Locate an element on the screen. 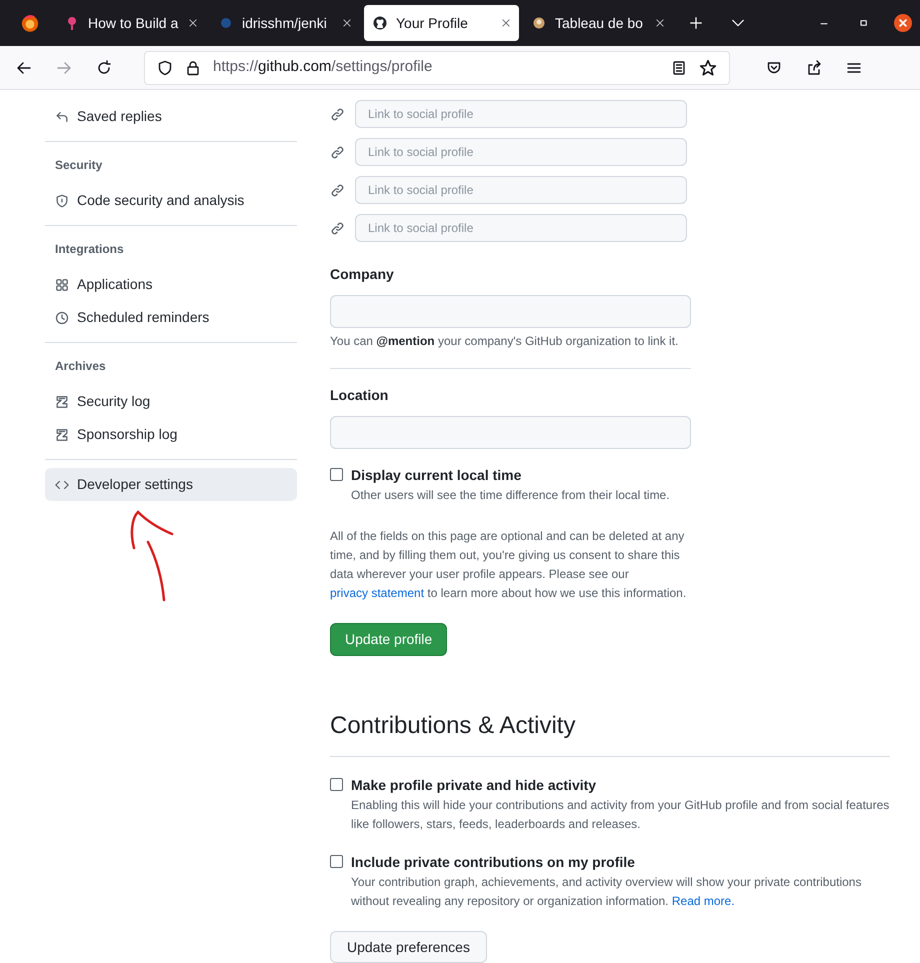 The width and height of the screenshot is (920, 963). url-text: https://github.com/settings/profile is located at coordinates (323, 67).